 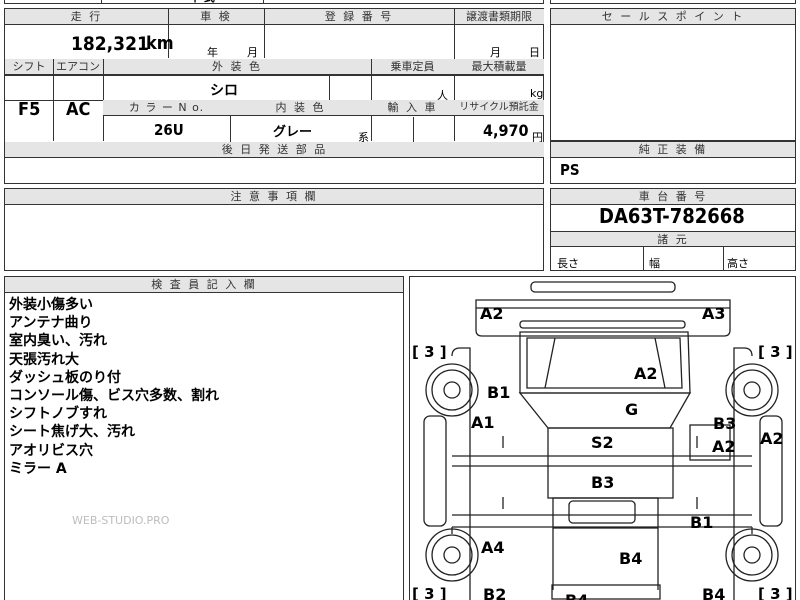 What do you see at coordinates (86, 17) in the screenshot?
I see `mileage-header: 走 行` at bounding box center [86, 17].